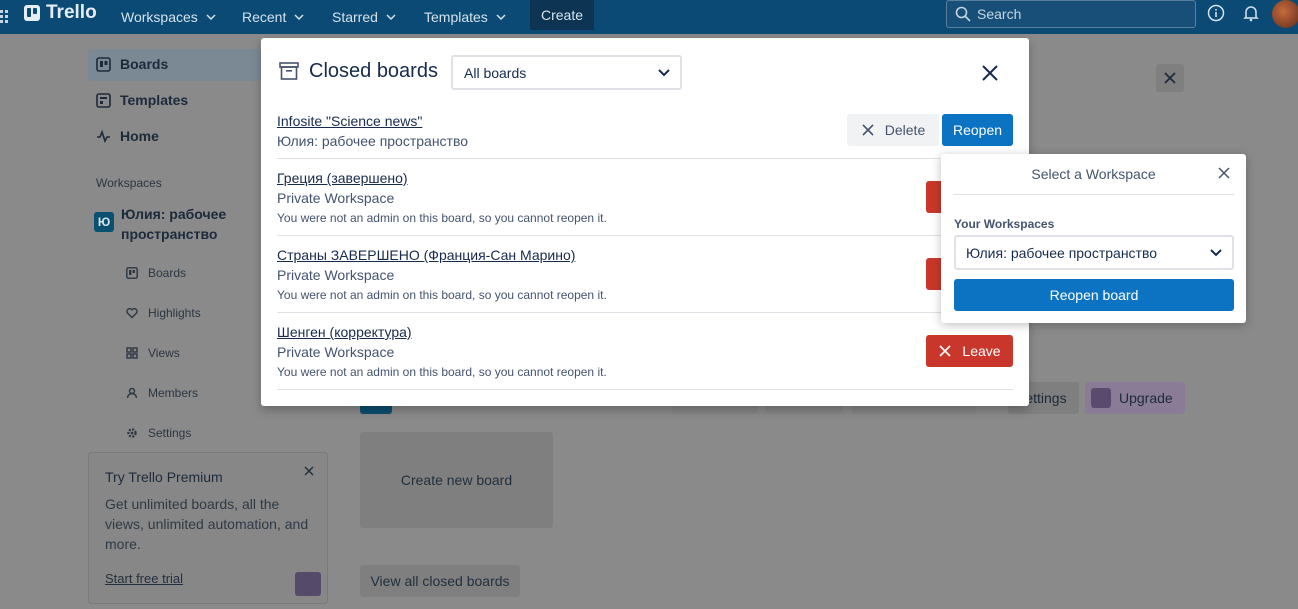 This screenshot has width=1298, height=609. I want to click on apps-grid-icon, so click(7, 16).